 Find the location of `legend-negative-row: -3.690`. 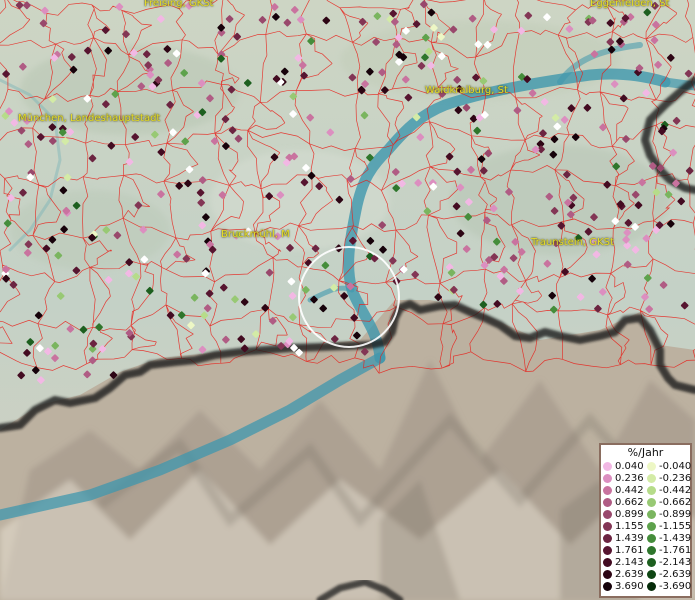

legend-negative-row: -3.690 is located at coordinates (669, 587).